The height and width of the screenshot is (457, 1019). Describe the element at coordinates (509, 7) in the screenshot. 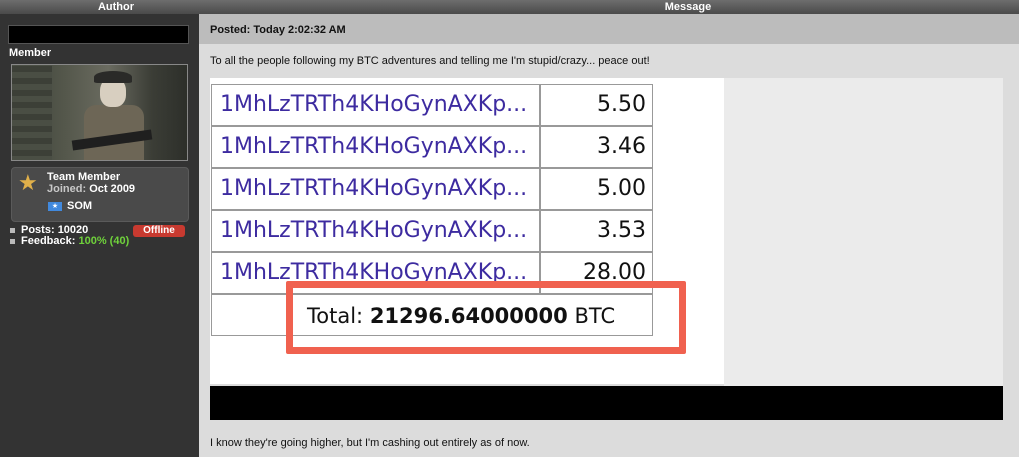

I see `table-header: Author Message` at that location.